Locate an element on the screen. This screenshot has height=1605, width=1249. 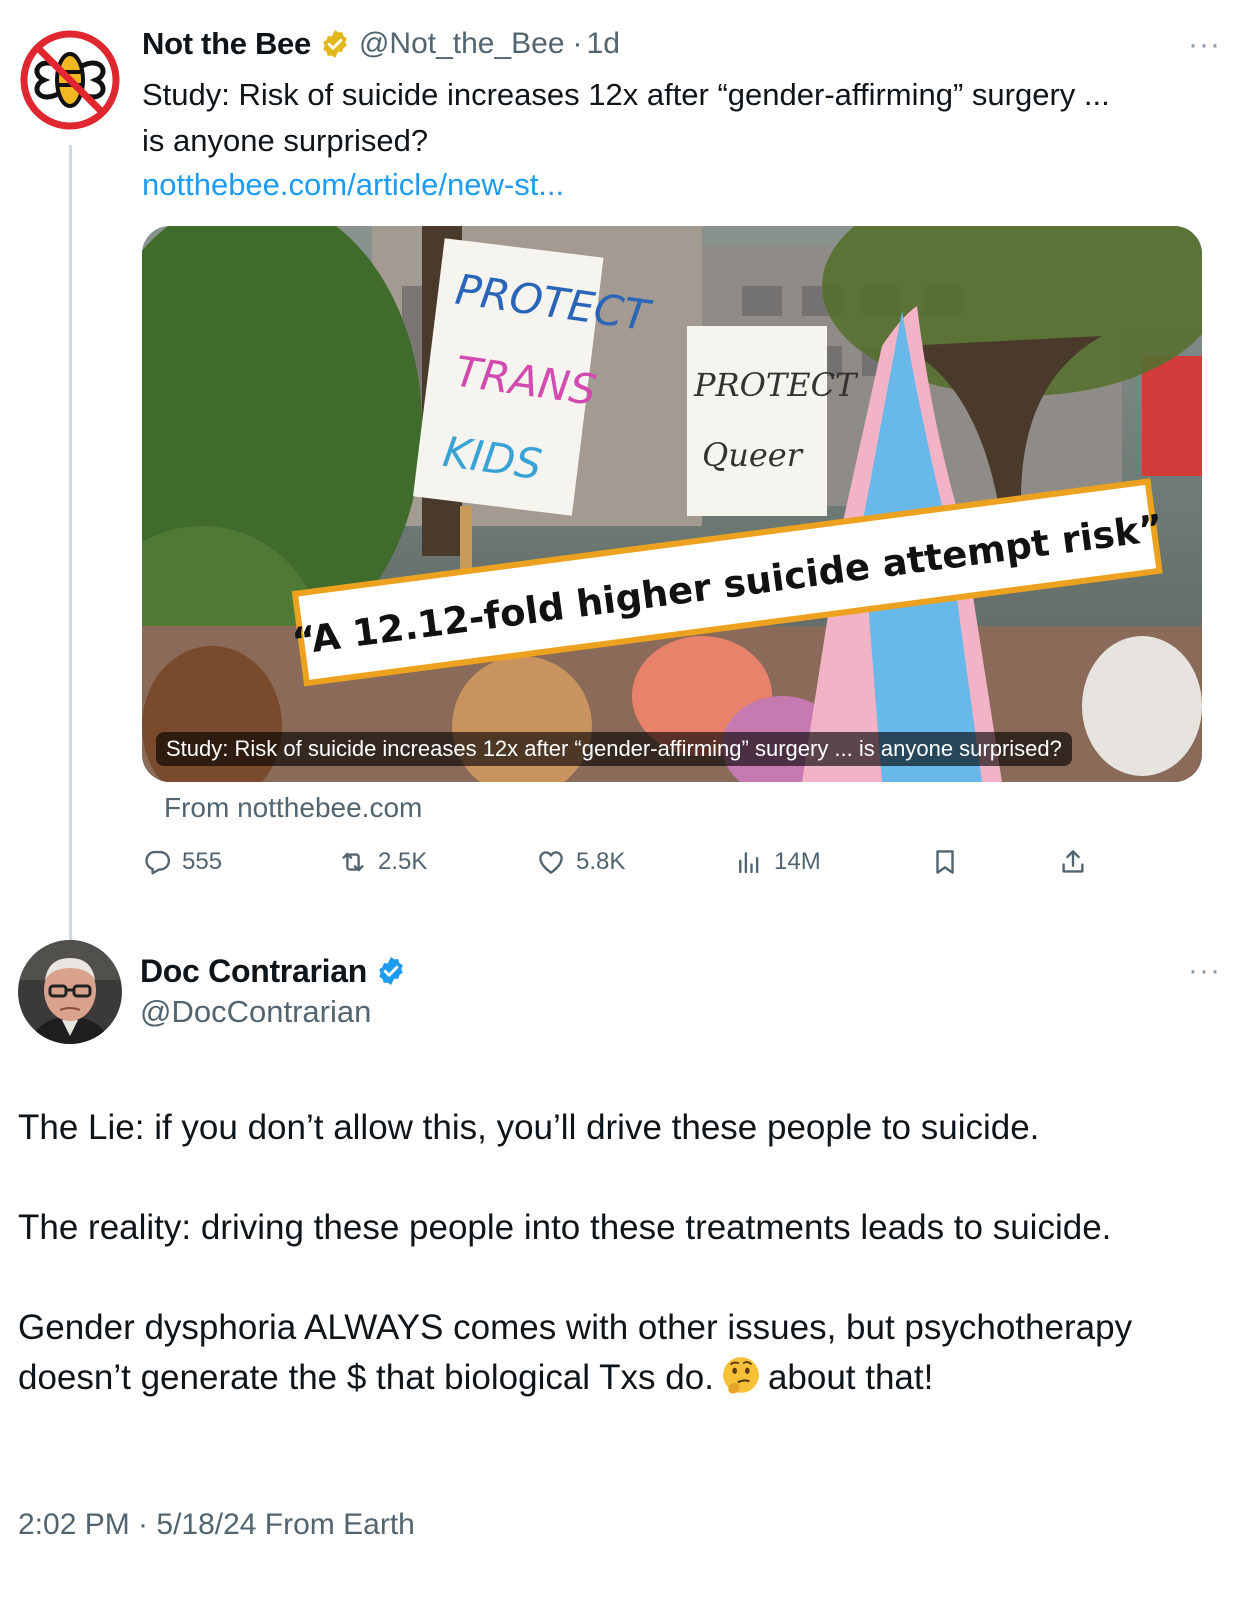
like-button: 5.8K is located at coordinates (580, 862).